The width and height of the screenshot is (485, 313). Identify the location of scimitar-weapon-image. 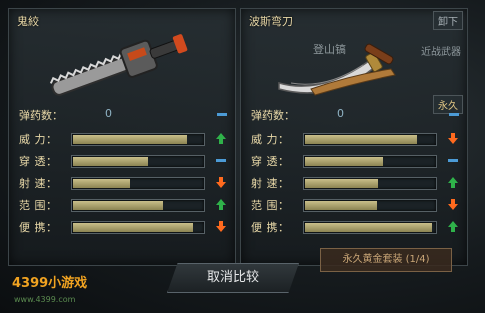
(337, 69).